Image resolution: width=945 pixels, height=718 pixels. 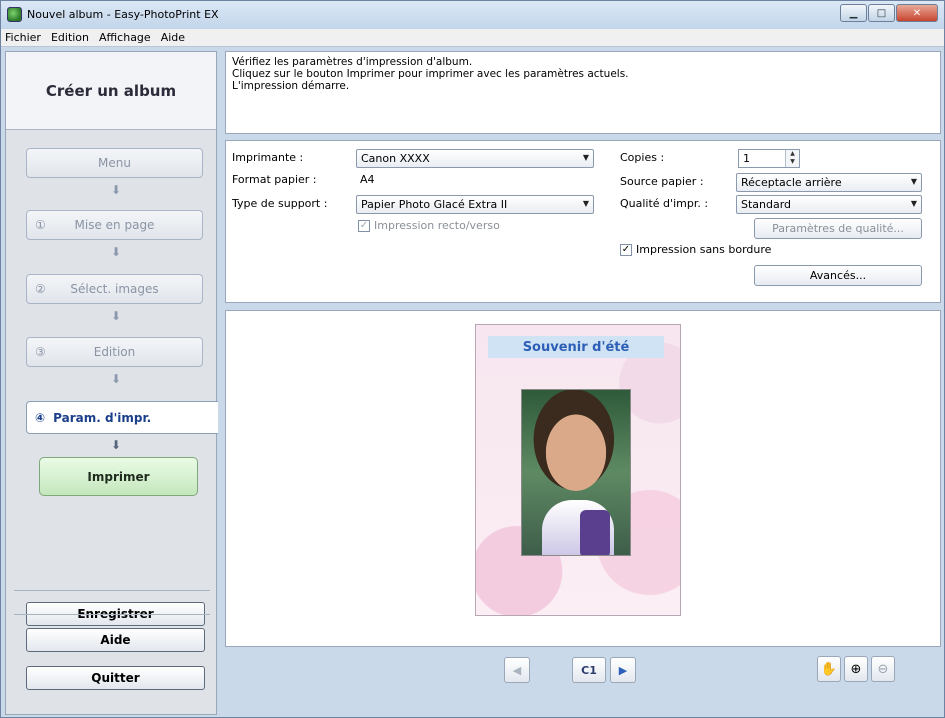 What do you see at coordinates (115, 640) in the screenshot?
I see `help-button: Aide` at bounding box center [115, 640].